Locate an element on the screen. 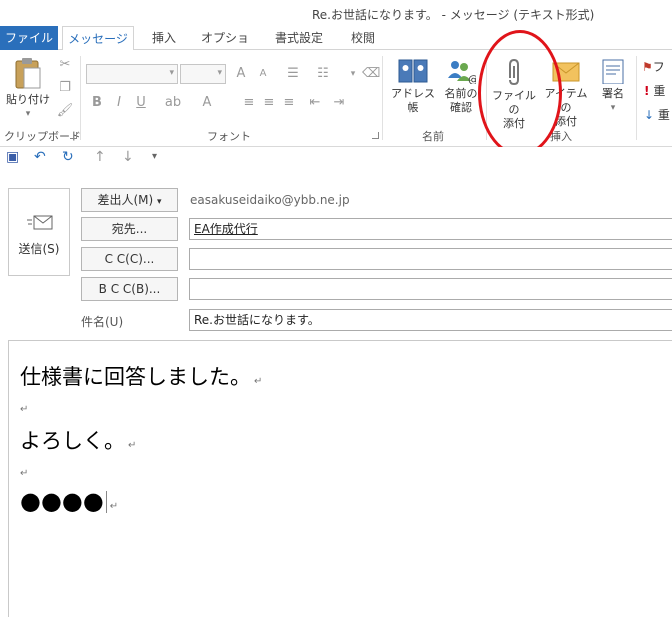 The height and width of the screenshot is (617, 672). clear-formatting-icon: ⌫ is located at coordinates (371, 74).